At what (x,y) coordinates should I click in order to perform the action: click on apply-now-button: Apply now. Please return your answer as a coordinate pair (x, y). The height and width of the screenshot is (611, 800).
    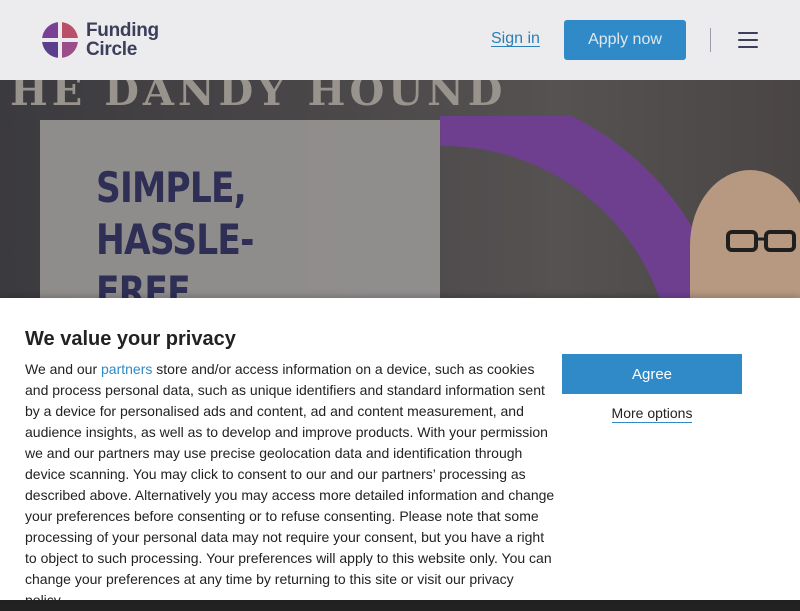
    Looking at the image, I should click on (625, 40).